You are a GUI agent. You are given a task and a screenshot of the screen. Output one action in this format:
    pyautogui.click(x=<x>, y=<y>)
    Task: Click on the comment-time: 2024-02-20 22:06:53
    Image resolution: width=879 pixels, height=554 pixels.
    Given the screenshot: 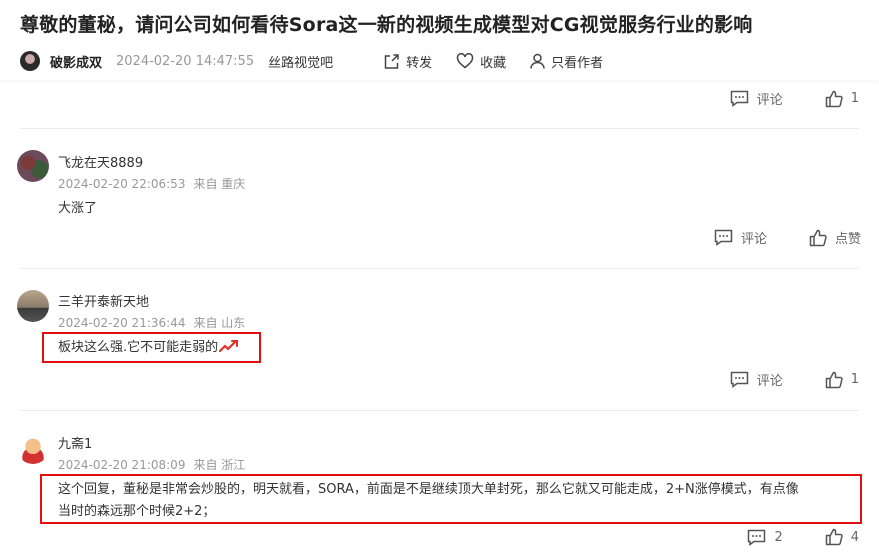 What is the action you would take?
    pyautogui.click(x=122, y=184)
    